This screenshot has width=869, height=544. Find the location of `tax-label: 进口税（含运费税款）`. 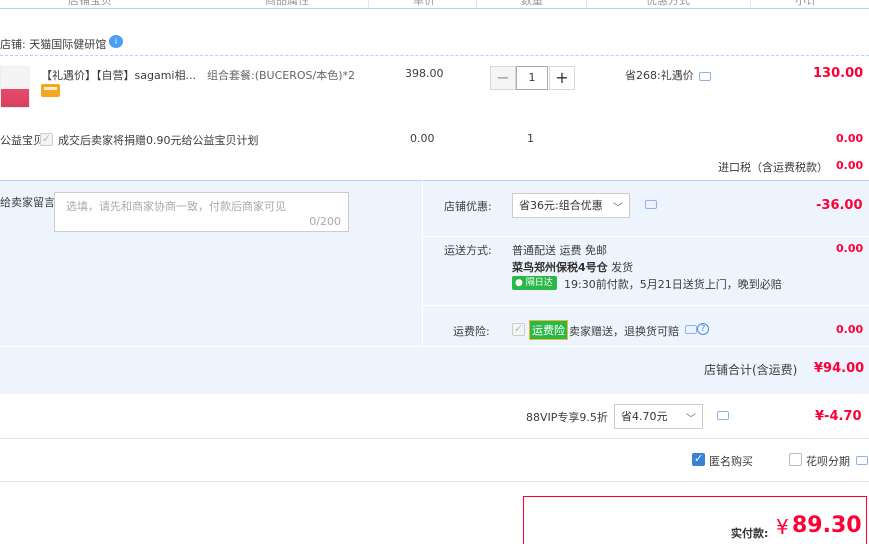

tax-label: 进口税（含运费税款） is located at coordinates (773, 167).